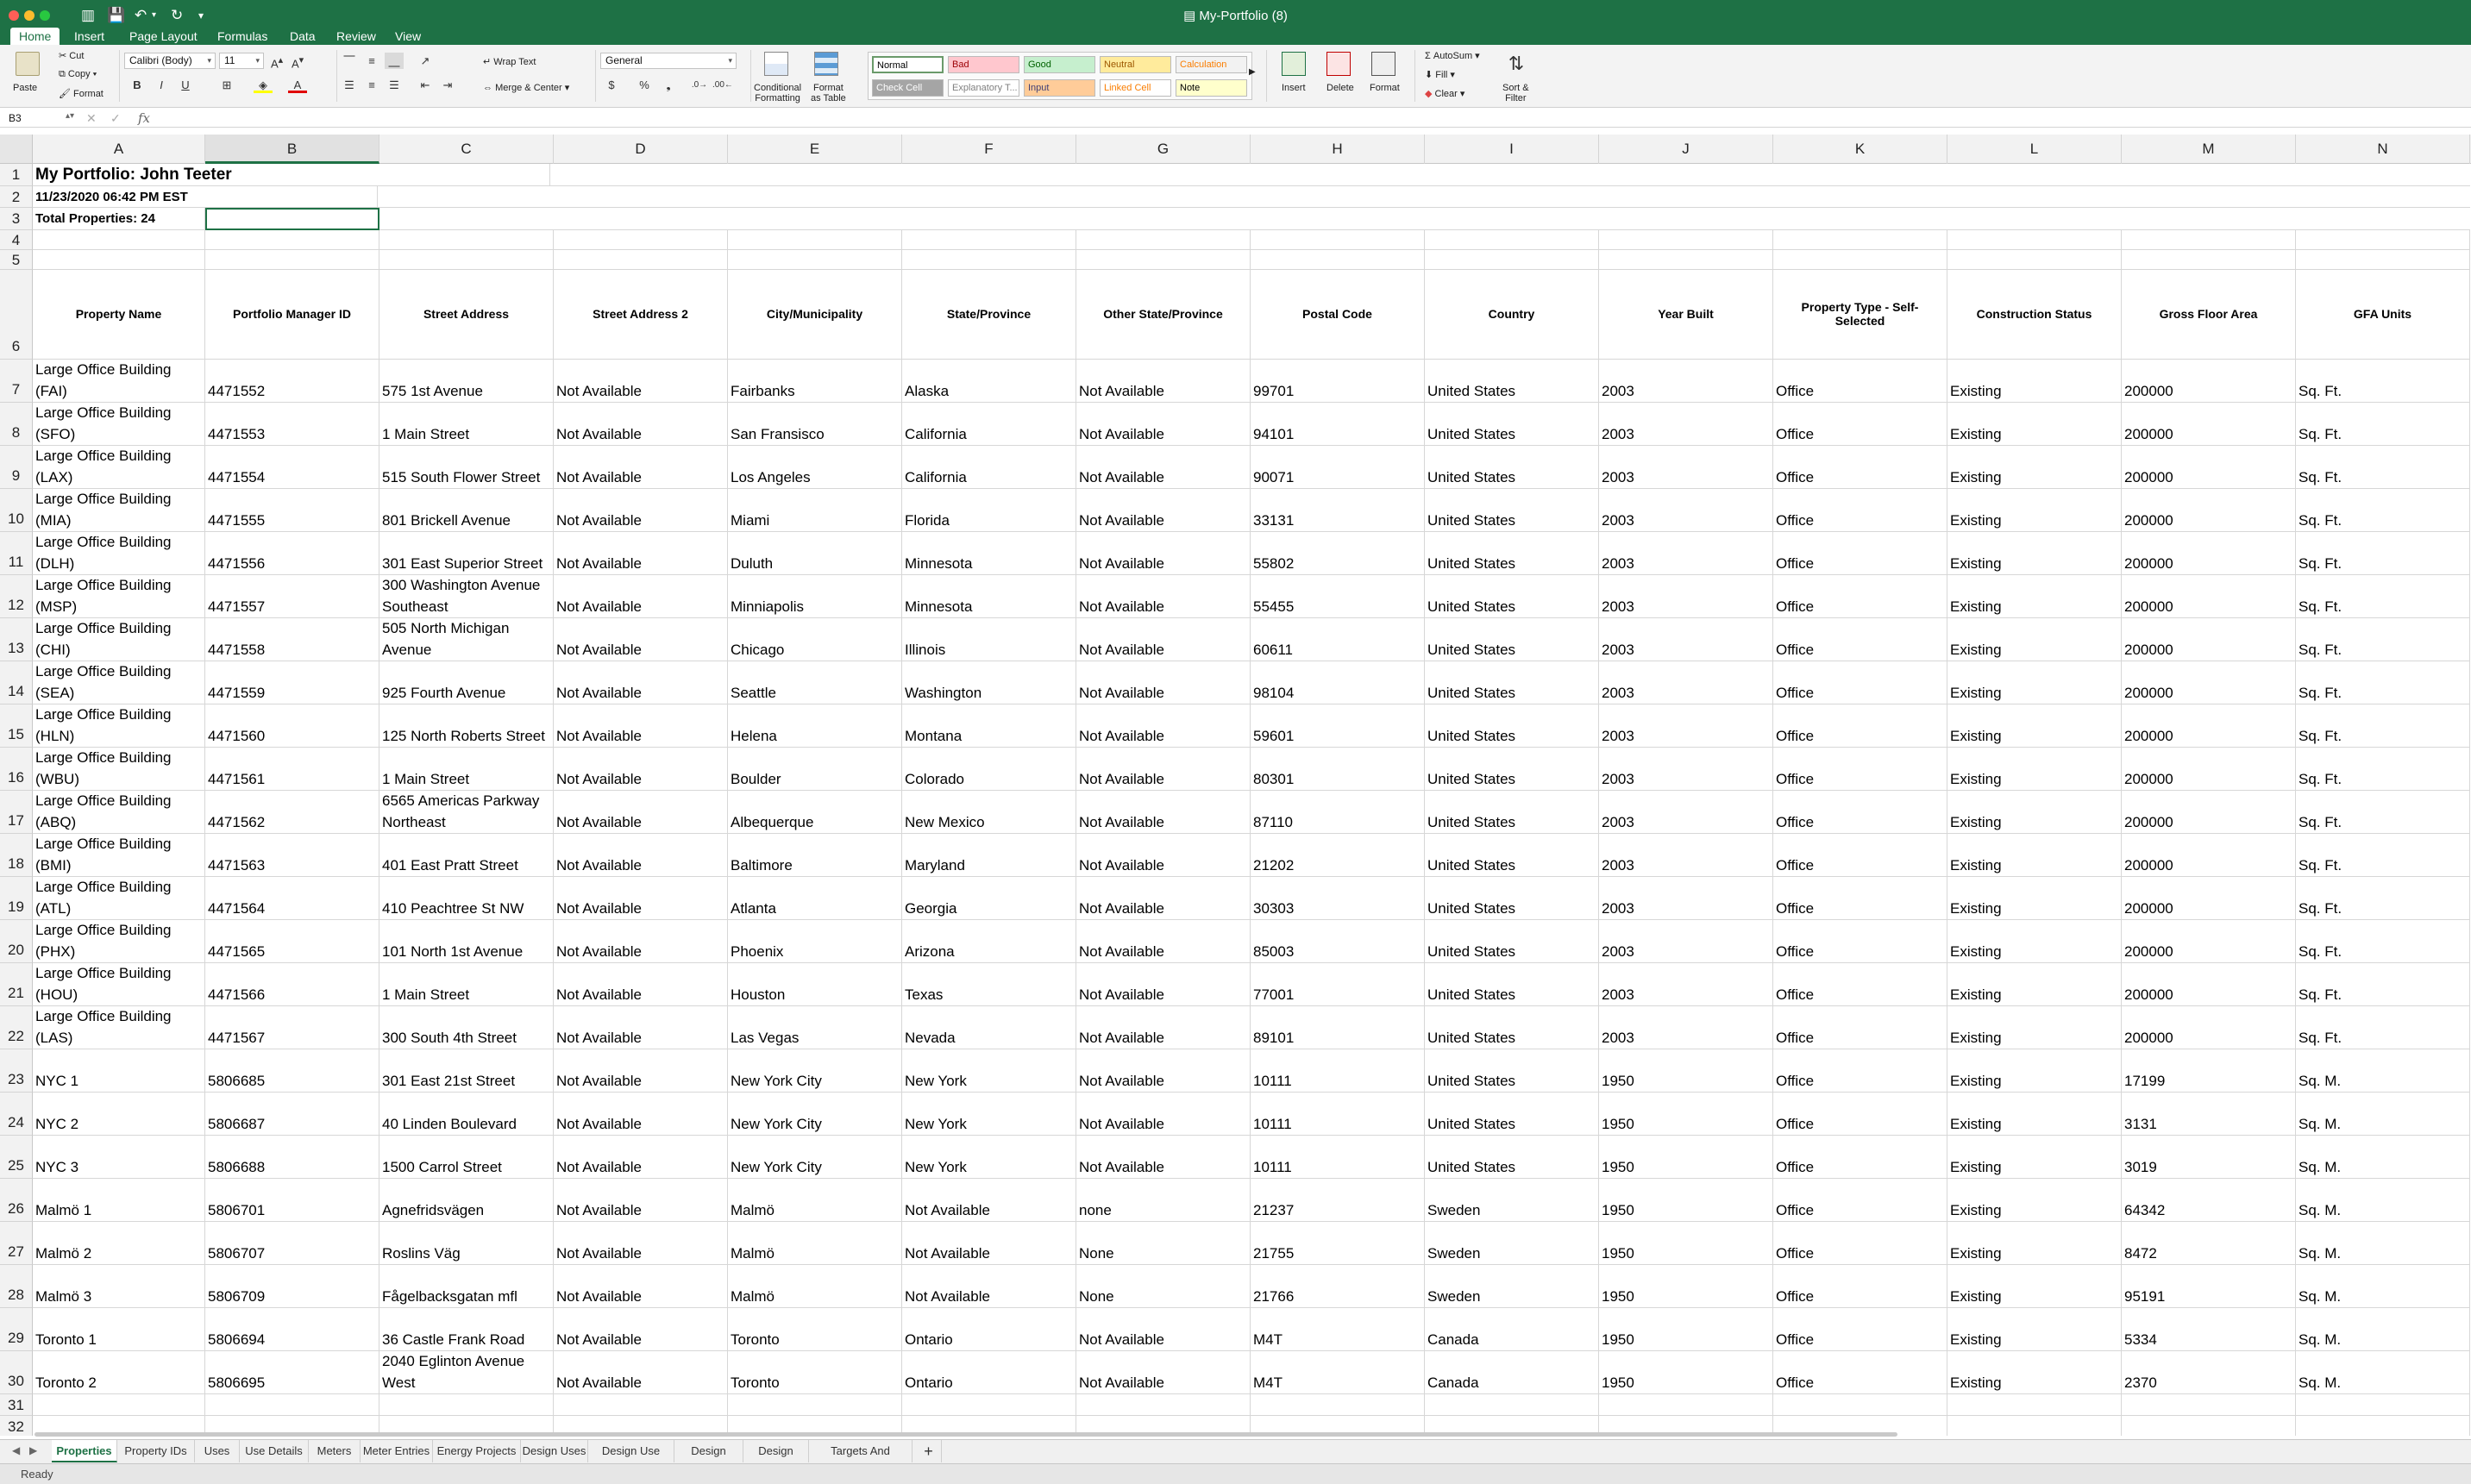 The height and width of the screenshot is (1484, 2471). Describe the element at coordinates (17, 898) in the screenshot. I see `row-header-19: 19` at that location.